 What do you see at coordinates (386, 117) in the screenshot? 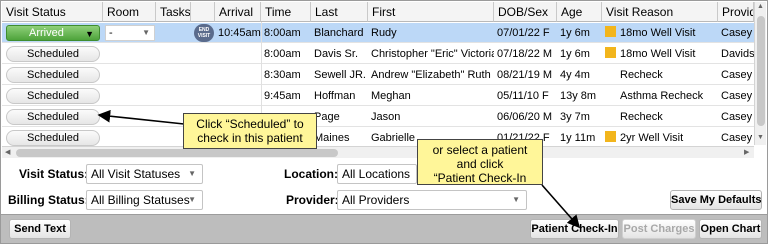
I see `first-name-cell: Jason` at bounding box center [386, 117].